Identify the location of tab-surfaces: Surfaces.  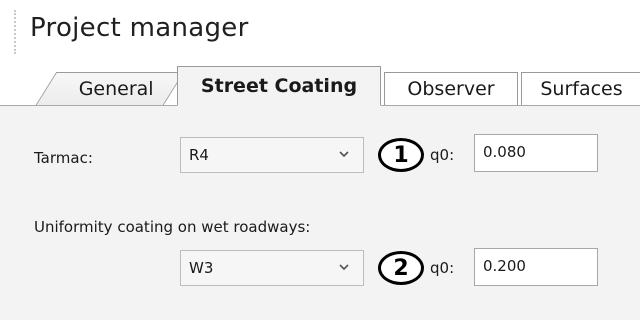
(580, 88).